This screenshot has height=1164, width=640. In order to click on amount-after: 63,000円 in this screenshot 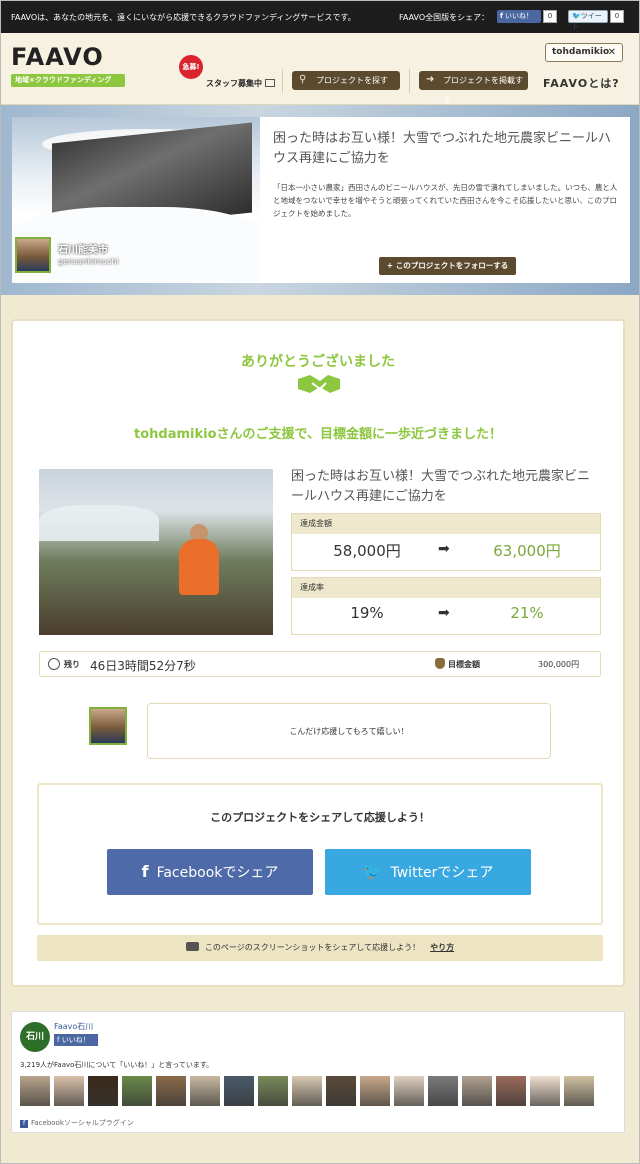, I will do `click(527, 551)`.